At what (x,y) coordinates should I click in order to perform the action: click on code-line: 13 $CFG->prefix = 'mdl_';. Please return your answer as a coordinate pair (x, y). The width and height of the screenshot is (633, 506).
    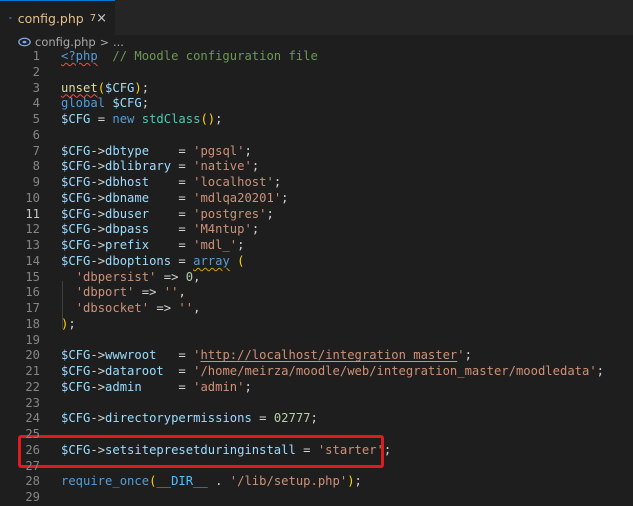
    Looking at the image, I should click on (316, 246).